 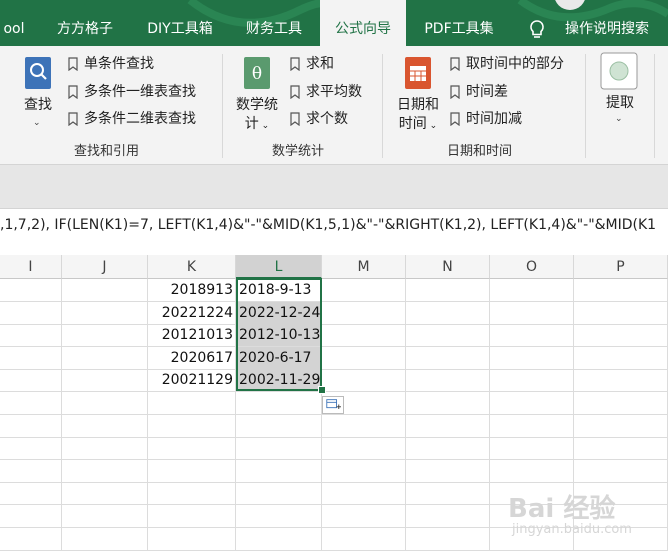 I want to click on column-header-I: I, so click(x=31, y=267).